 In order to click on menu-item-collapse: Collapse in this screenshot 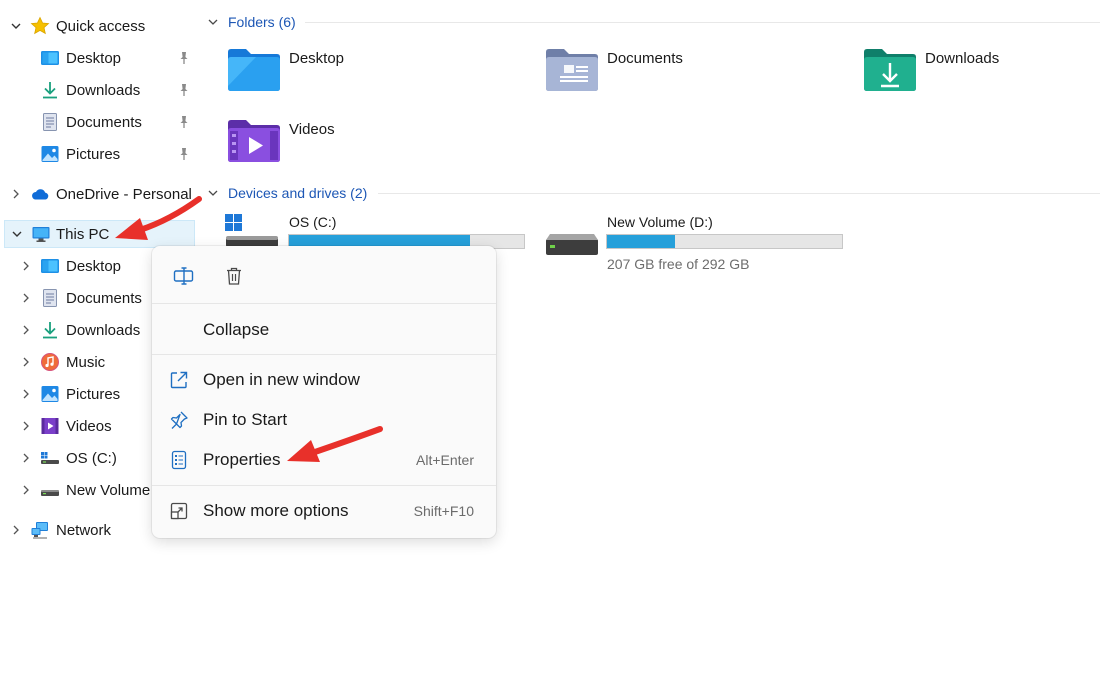, I will do `click(324, 330)`.